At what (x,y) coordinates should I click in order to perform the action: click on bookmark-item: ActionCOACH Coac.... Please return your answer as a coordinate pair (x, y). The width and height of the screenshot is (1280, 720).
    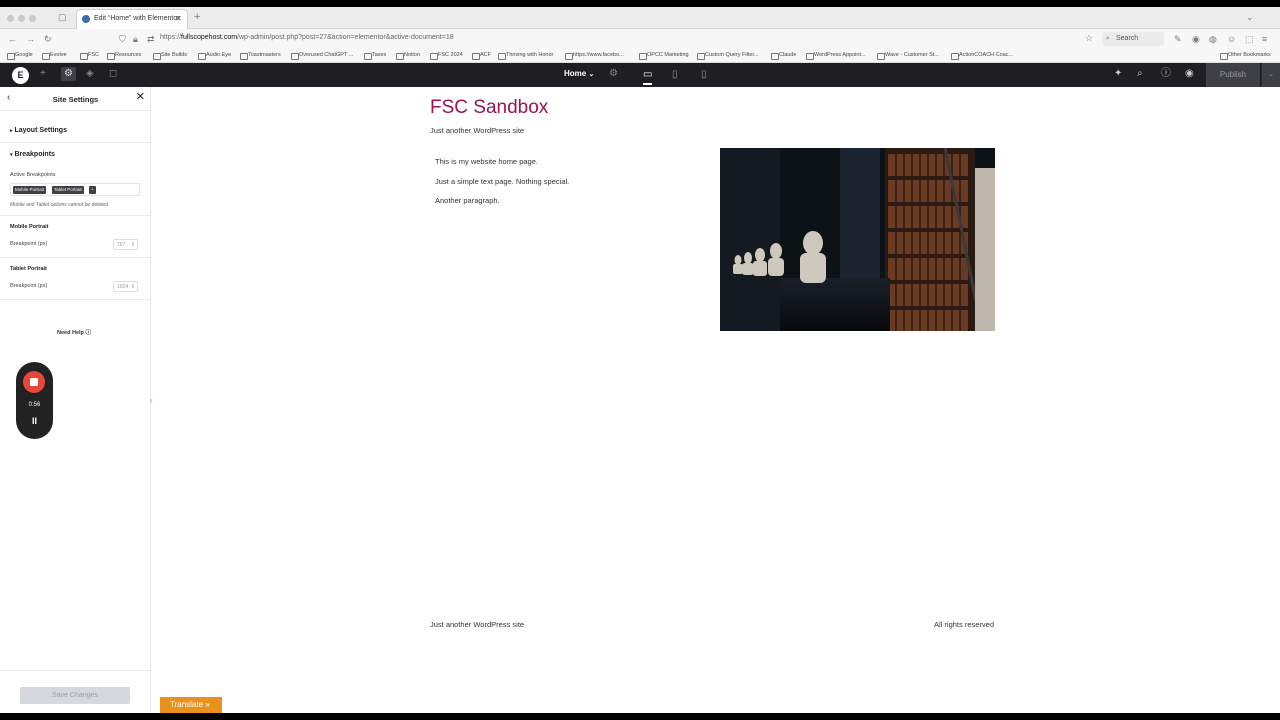
    Looking at the image, I should click on (982, 56).